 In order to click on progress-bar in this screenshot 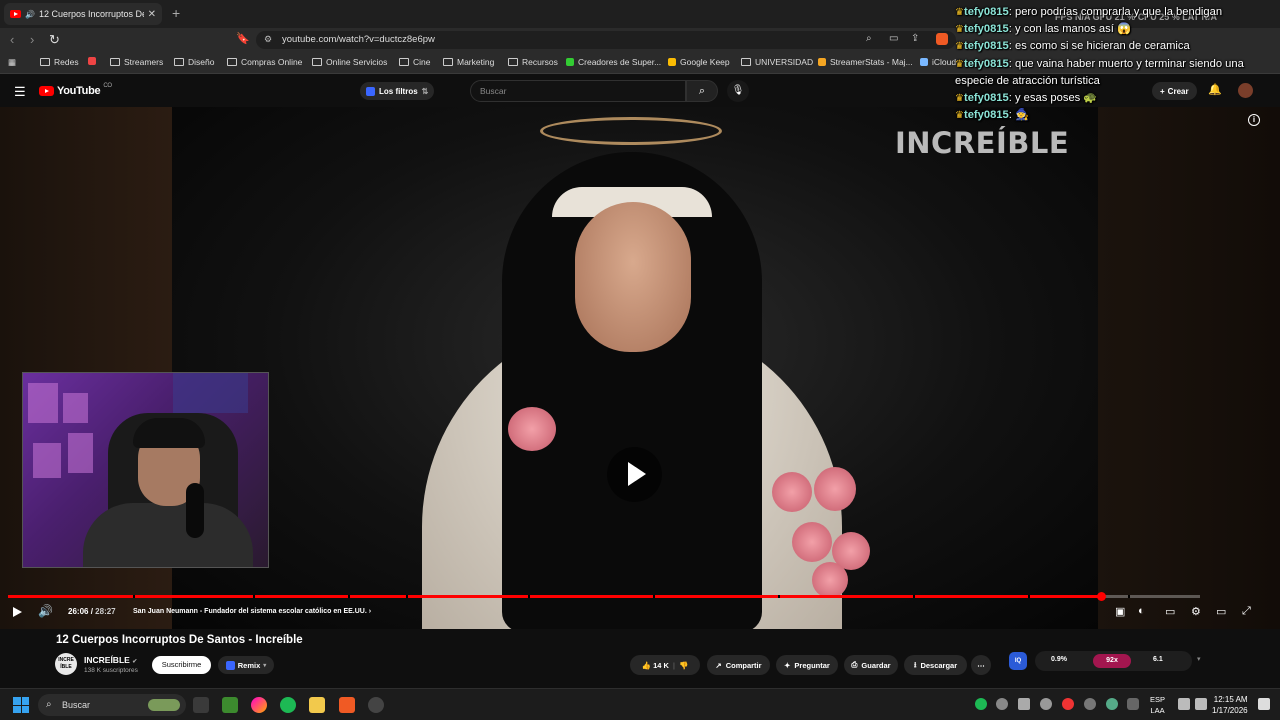, I will do `click(604, 596)`.